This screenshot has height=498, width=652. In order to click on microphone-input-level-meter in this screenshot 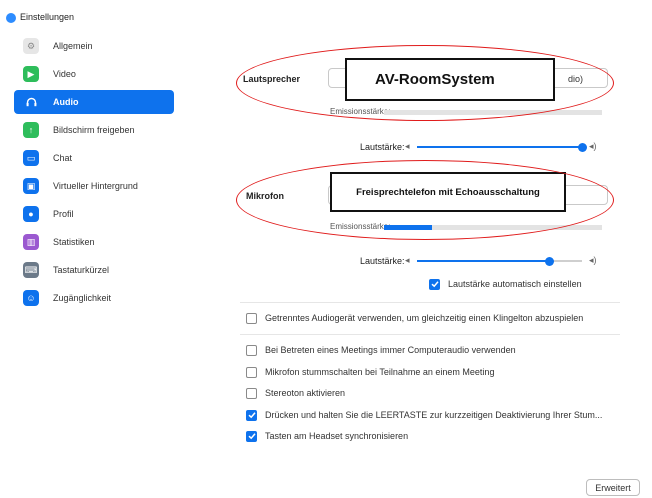, I will do `click(493, 227)`.